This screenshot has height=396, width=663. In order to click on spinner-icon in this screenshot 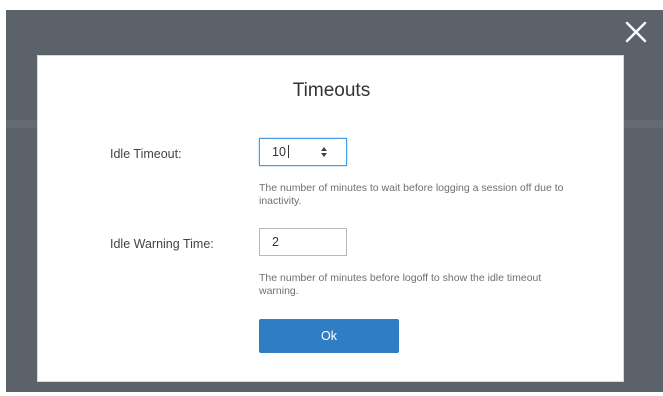, I will do `click(324, 152)`.